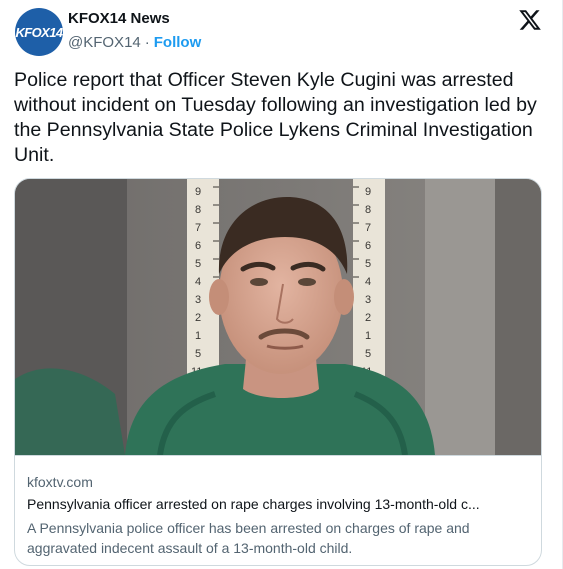 The width and height of the screenshot is (563, 569). I want to click on avatar-logo-text: KFOX14, so click(39, 32).